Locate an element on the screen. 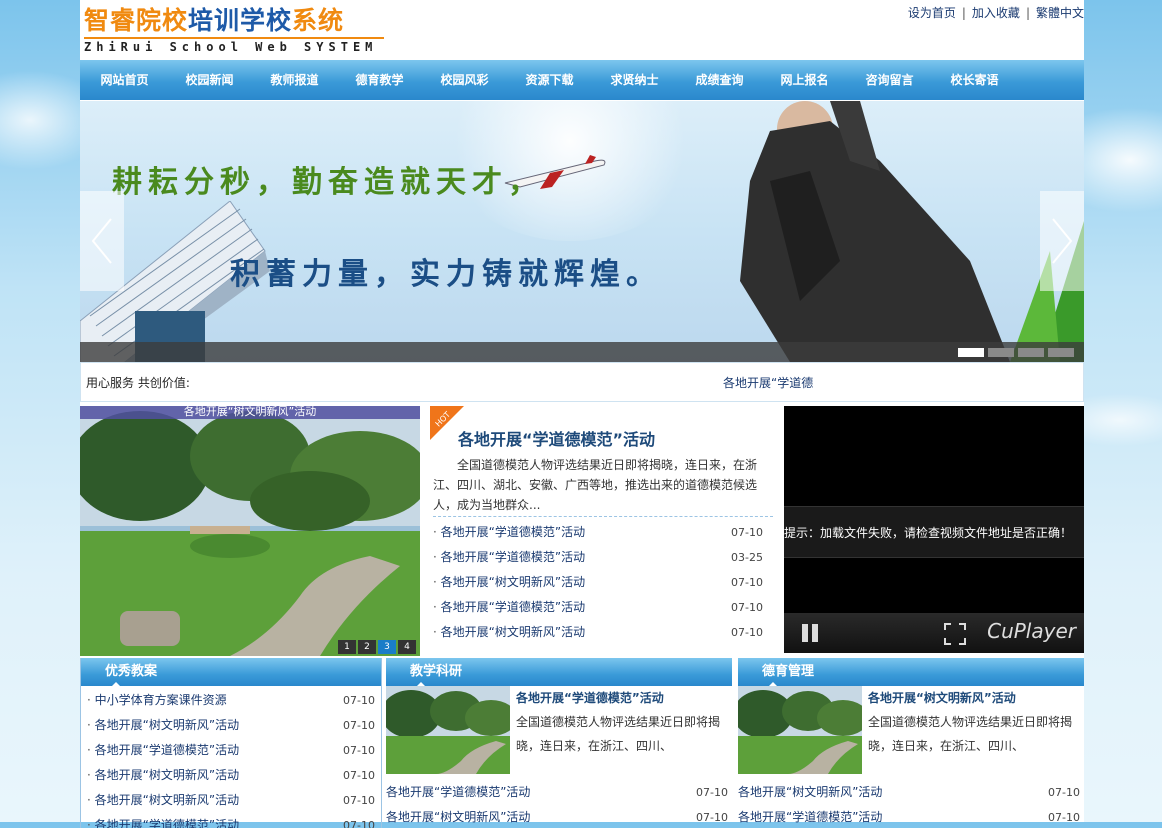 Image resolution: width=1162 pixels, height=828 pixels. logo-english: ZhiRui School Web SYSTEM is located at coordinates (234, 46).